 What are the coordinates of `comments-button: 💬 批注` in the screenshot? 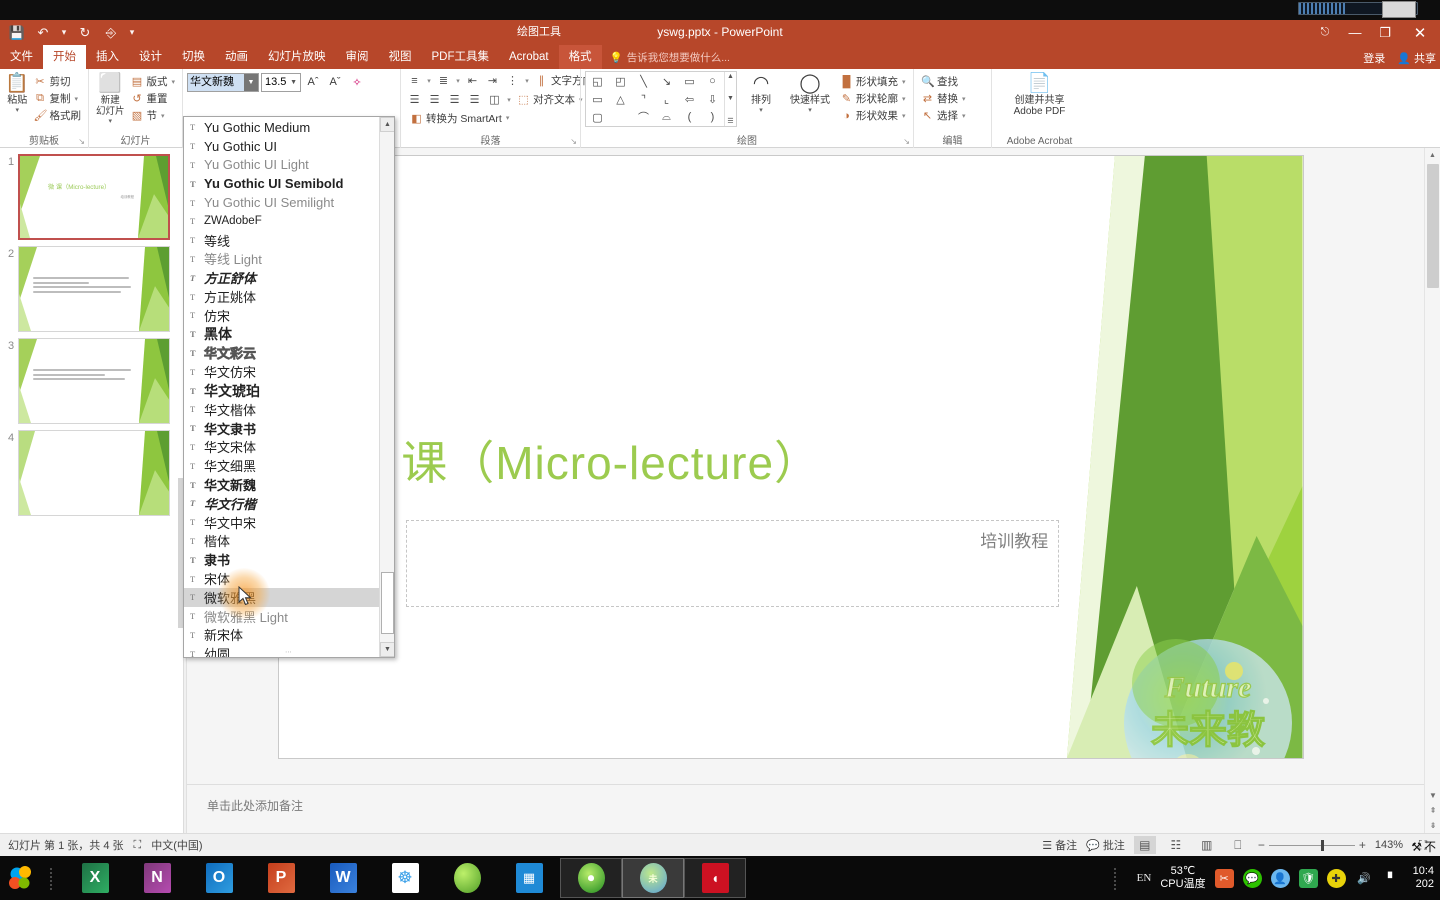 It's located at (1105, 845).